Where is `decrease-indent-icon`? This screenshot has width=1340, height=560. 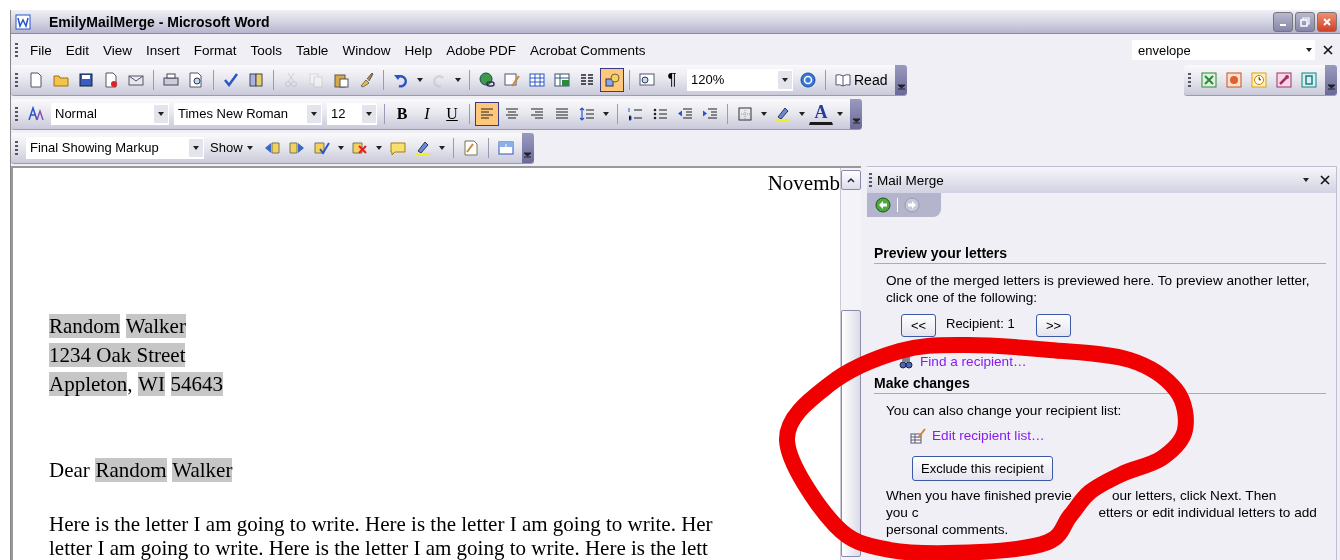
decrease-indent-icon is located at coordinates (685, 113).